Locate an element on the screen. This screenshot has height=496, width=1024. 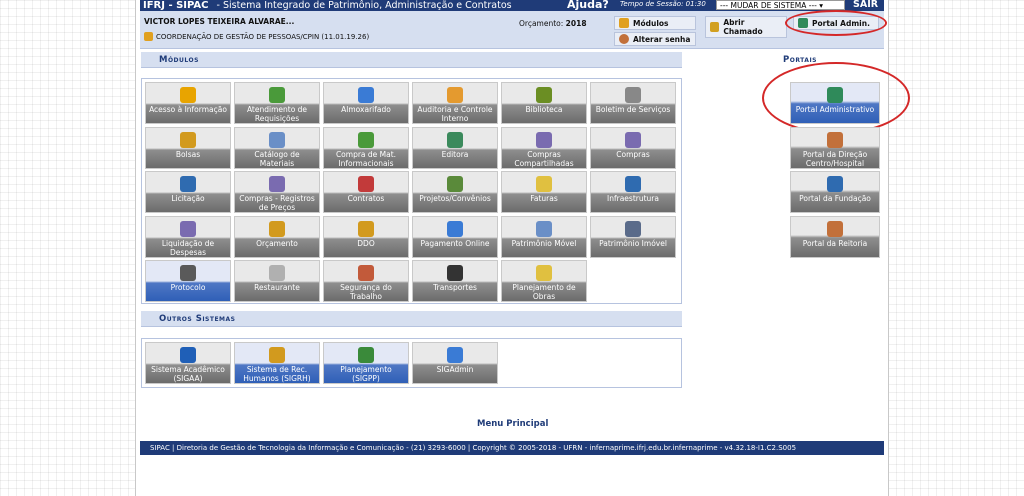
module-tile-compra-de-mat-informacionais: Compra de Mat. Informacionais is located at coordinates (366, 147).